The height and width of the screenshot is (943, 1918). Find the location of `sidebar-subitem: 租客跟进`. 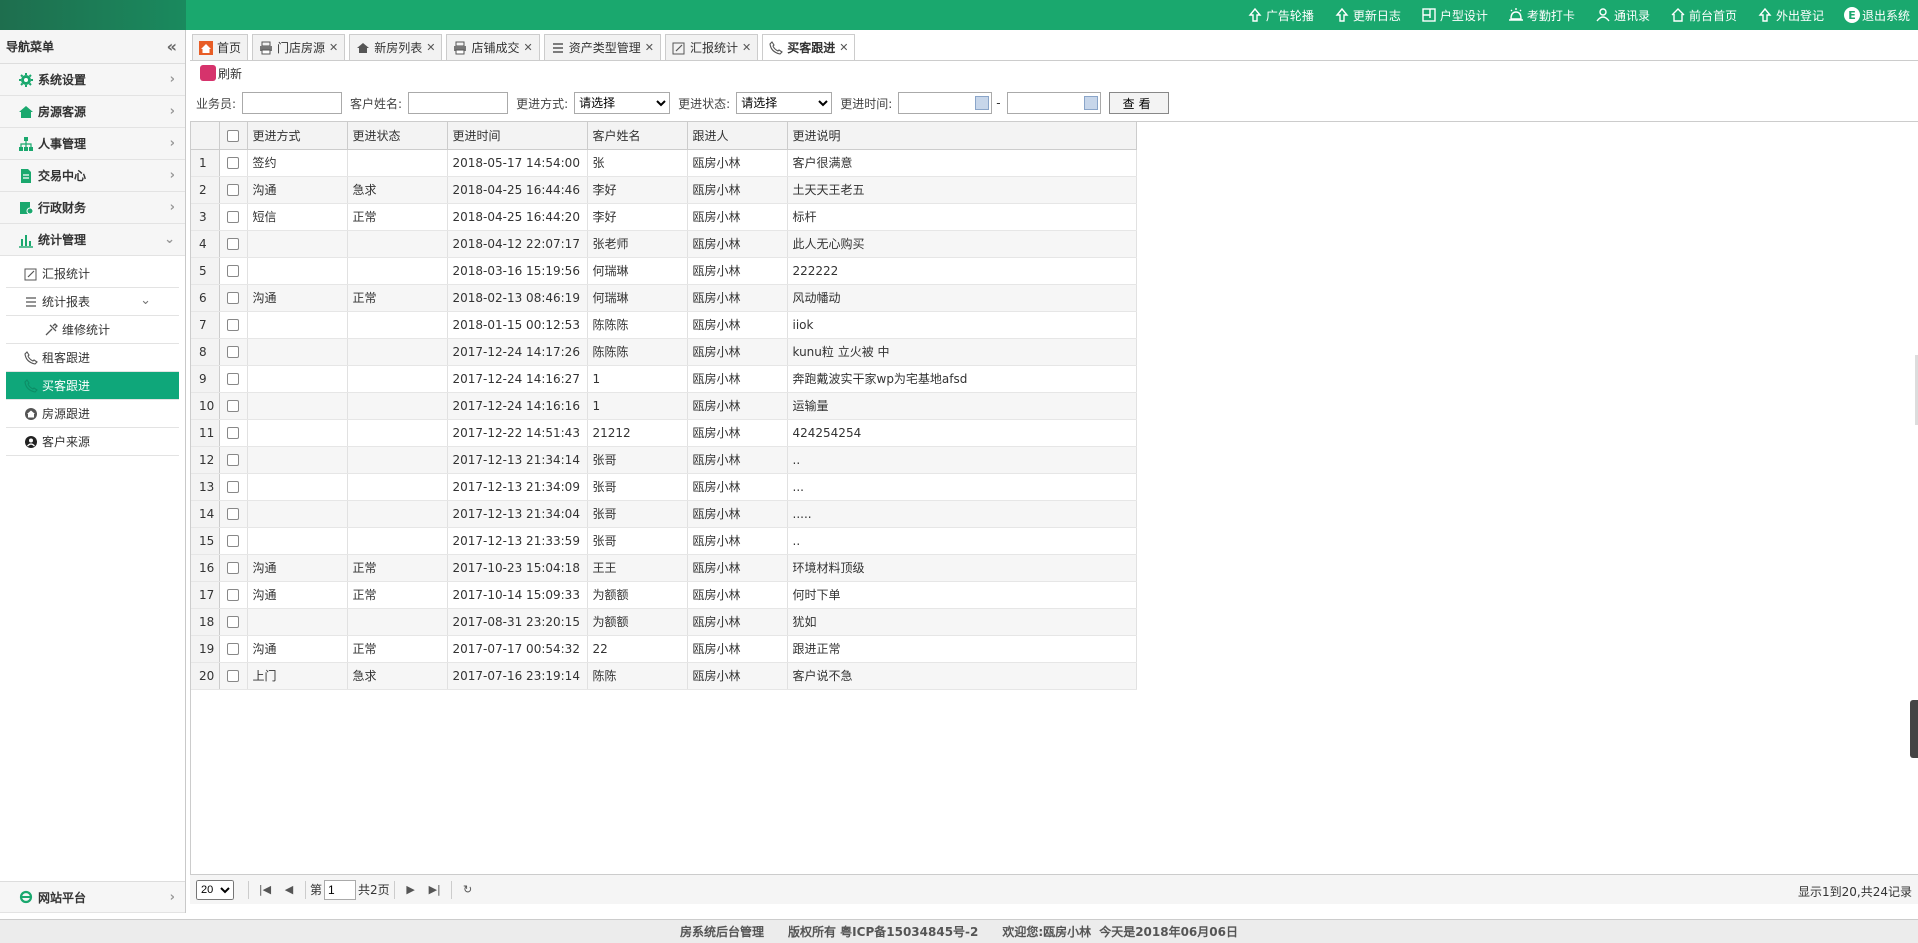

sidebar-subitem: 租客跟进 is located at coordinates (92, 358).